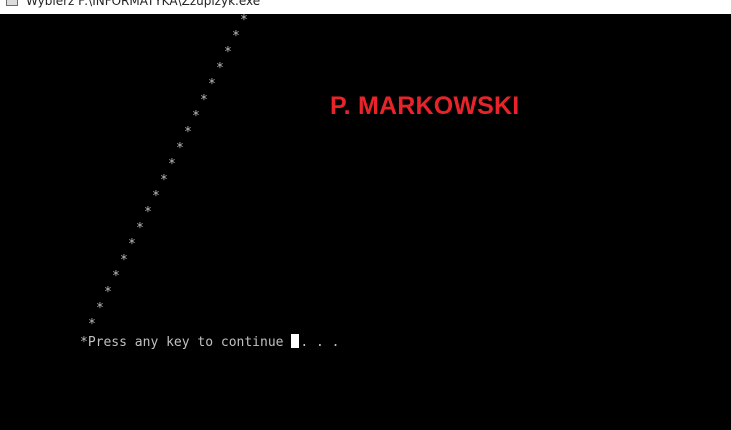  I want to click on app-icon, so click(12, 3).